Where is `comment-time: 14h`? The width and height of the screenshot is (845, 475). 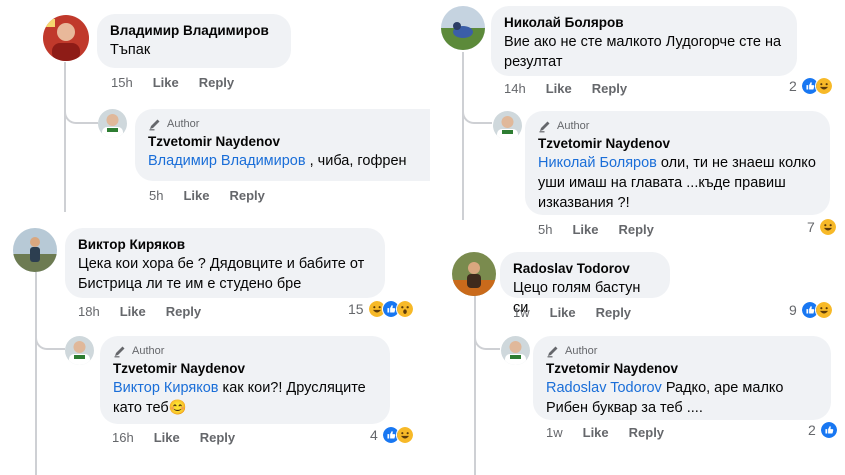 comment-time: 14h is located at coordinates (515, 88).